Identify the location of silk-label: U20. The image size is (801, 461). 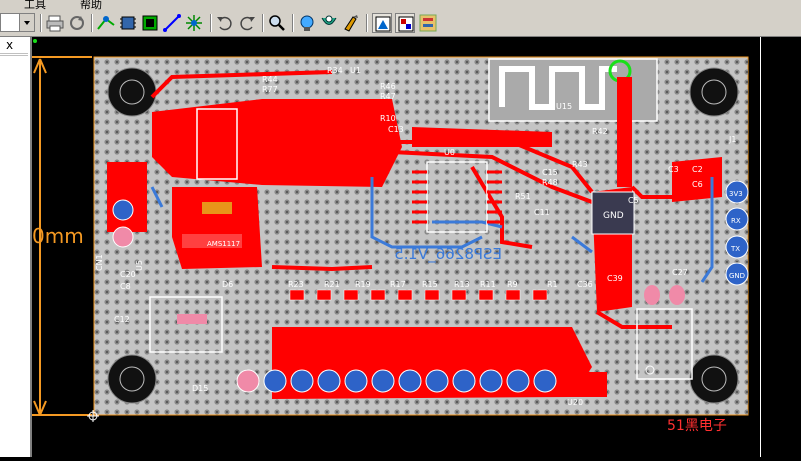
(575, 402).